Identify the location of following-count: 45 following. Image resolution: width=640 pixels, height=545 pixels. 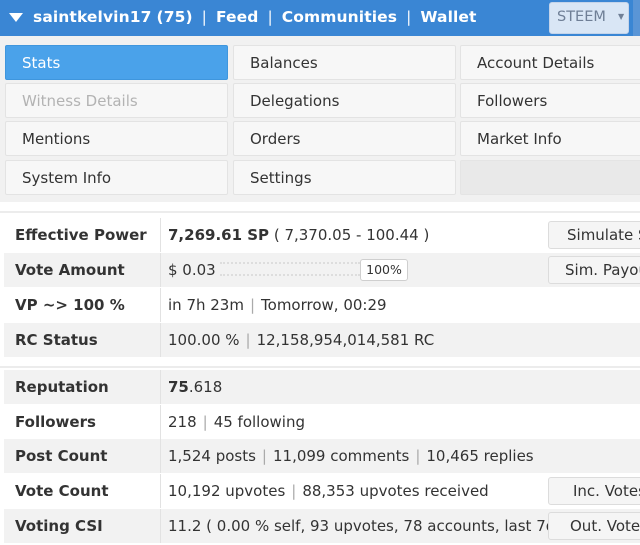
(259, 422).